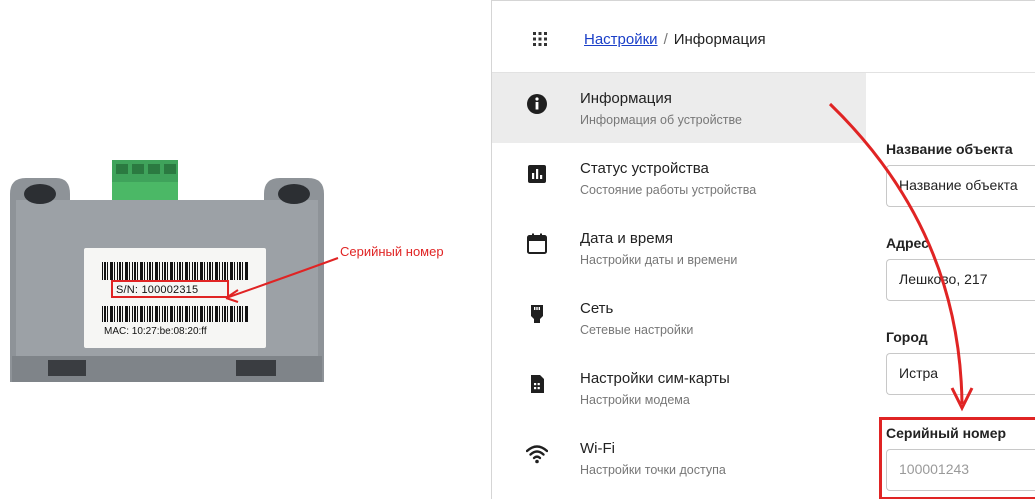  Describe the element at coordinates (644, 168) in the screenshot. I see `sidebar-item-title: Статус устройства` at that location.